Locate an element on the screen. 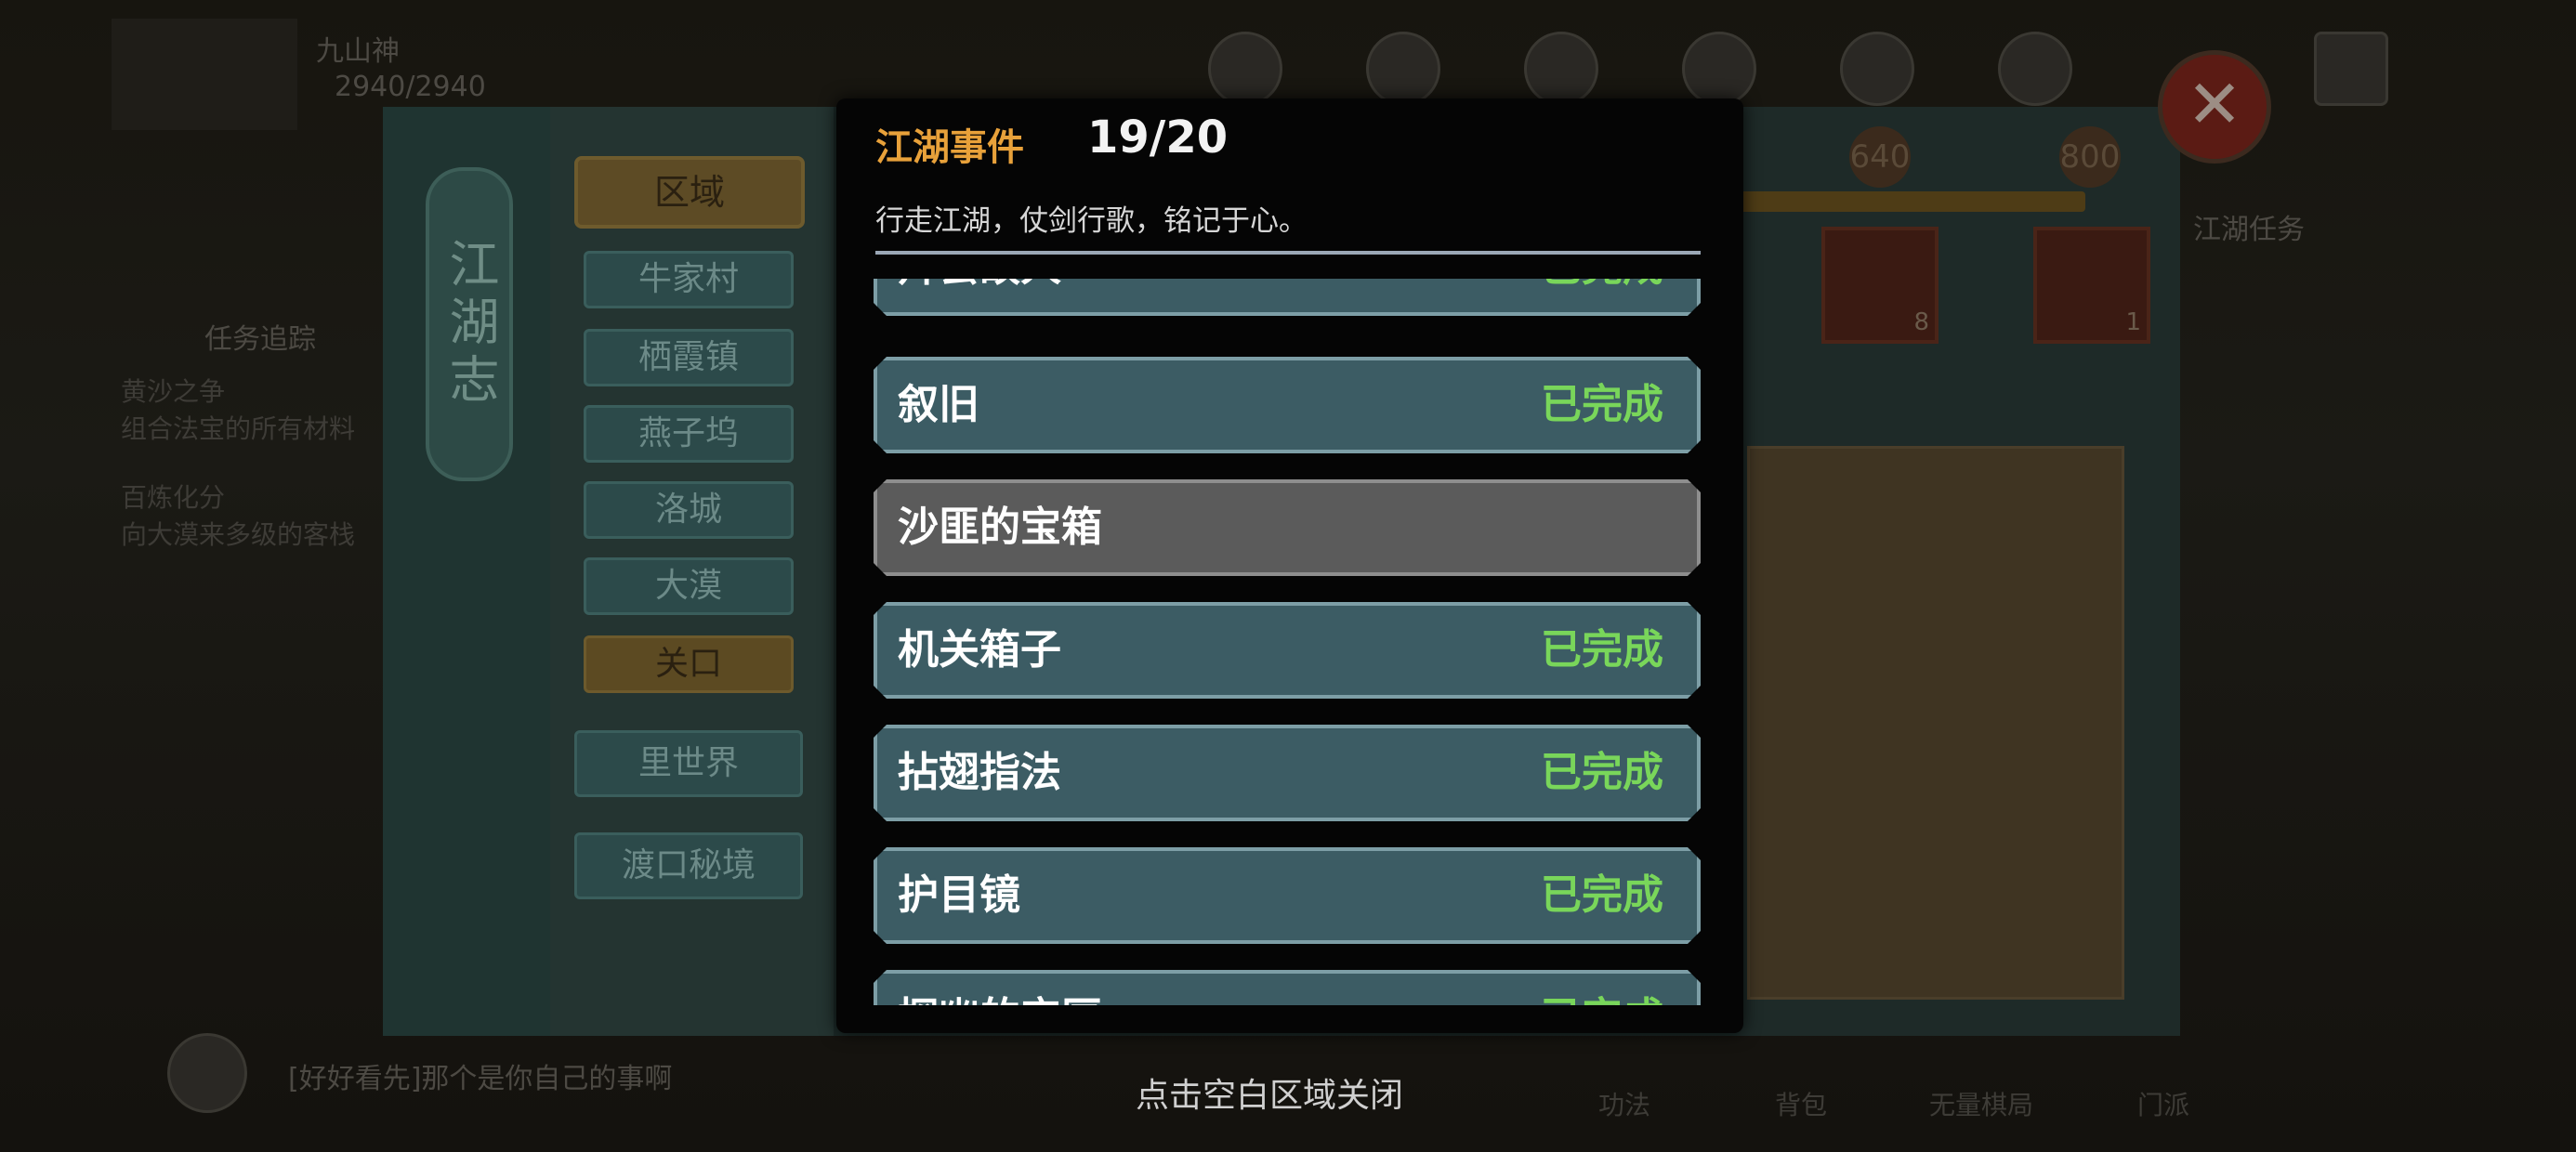 The image size is (2576, 1152). chat-message: [好好看先]那个是你自己的事啊 is located at coordinates (480, 1079).